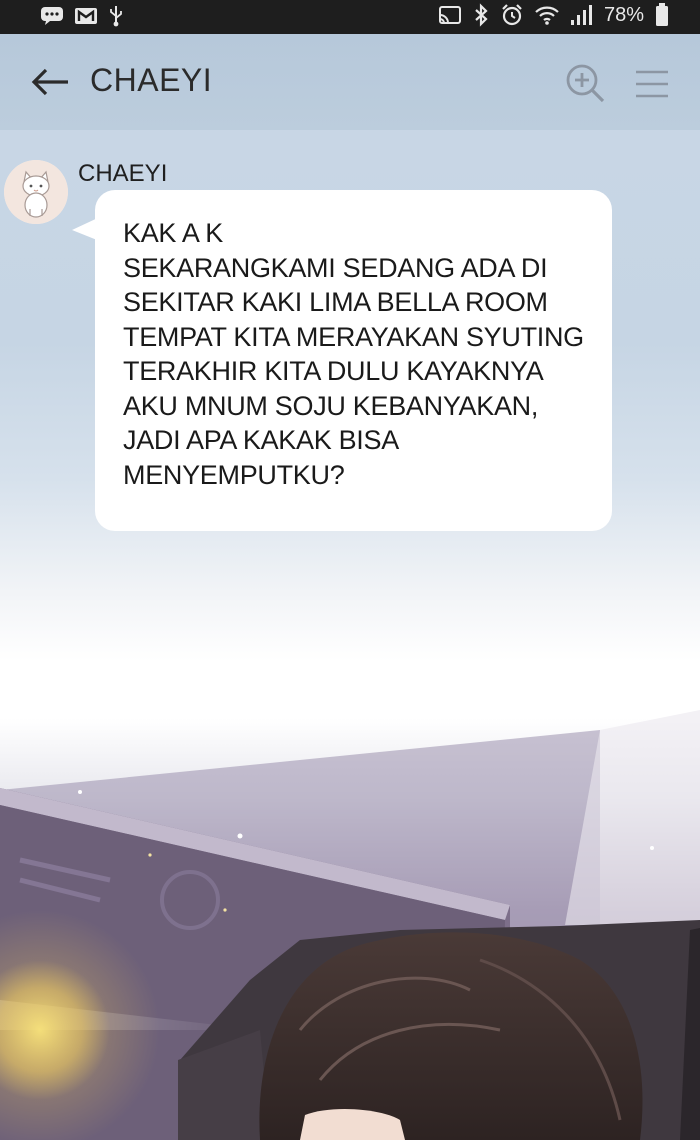 This screenshot has width=700, height=1140. I want to click on cat-avatar-icon, so click(36, 192).